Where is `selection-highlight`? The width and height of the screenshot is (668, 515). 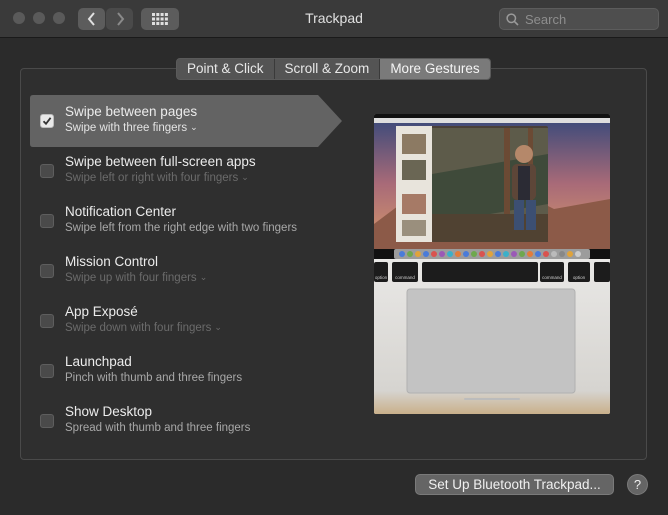 selection-highlight is located at coordinates (186, 121).